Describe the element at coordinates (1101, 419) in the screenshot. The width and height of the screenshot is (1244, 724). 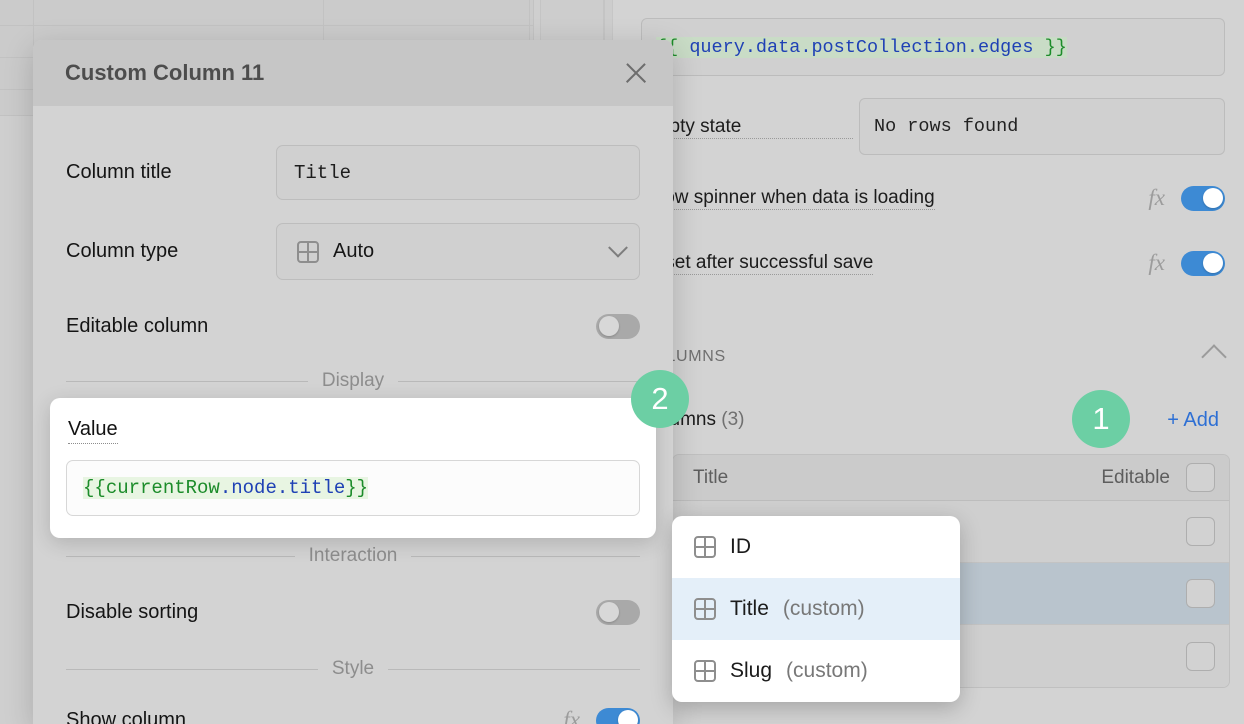
I see `step-badge-1: 1` at that location.